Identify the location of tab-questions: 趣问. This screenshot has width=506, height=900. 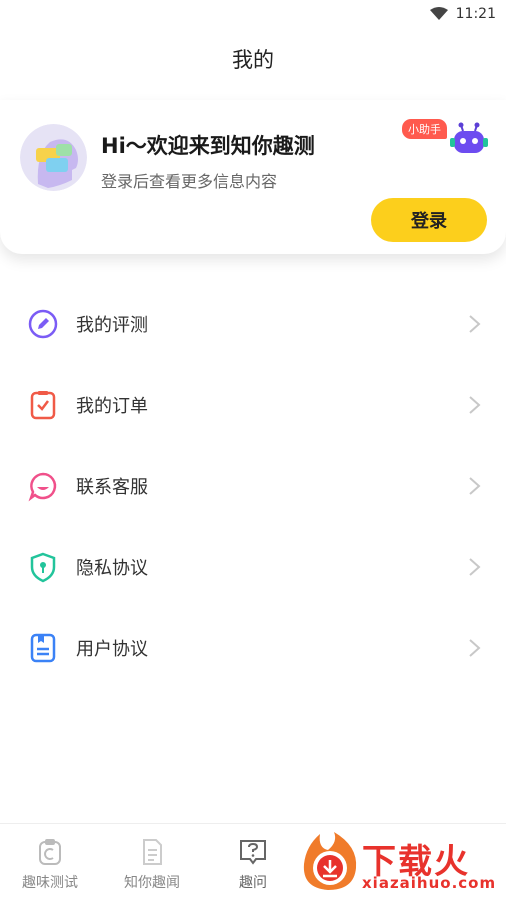
(253, 862).